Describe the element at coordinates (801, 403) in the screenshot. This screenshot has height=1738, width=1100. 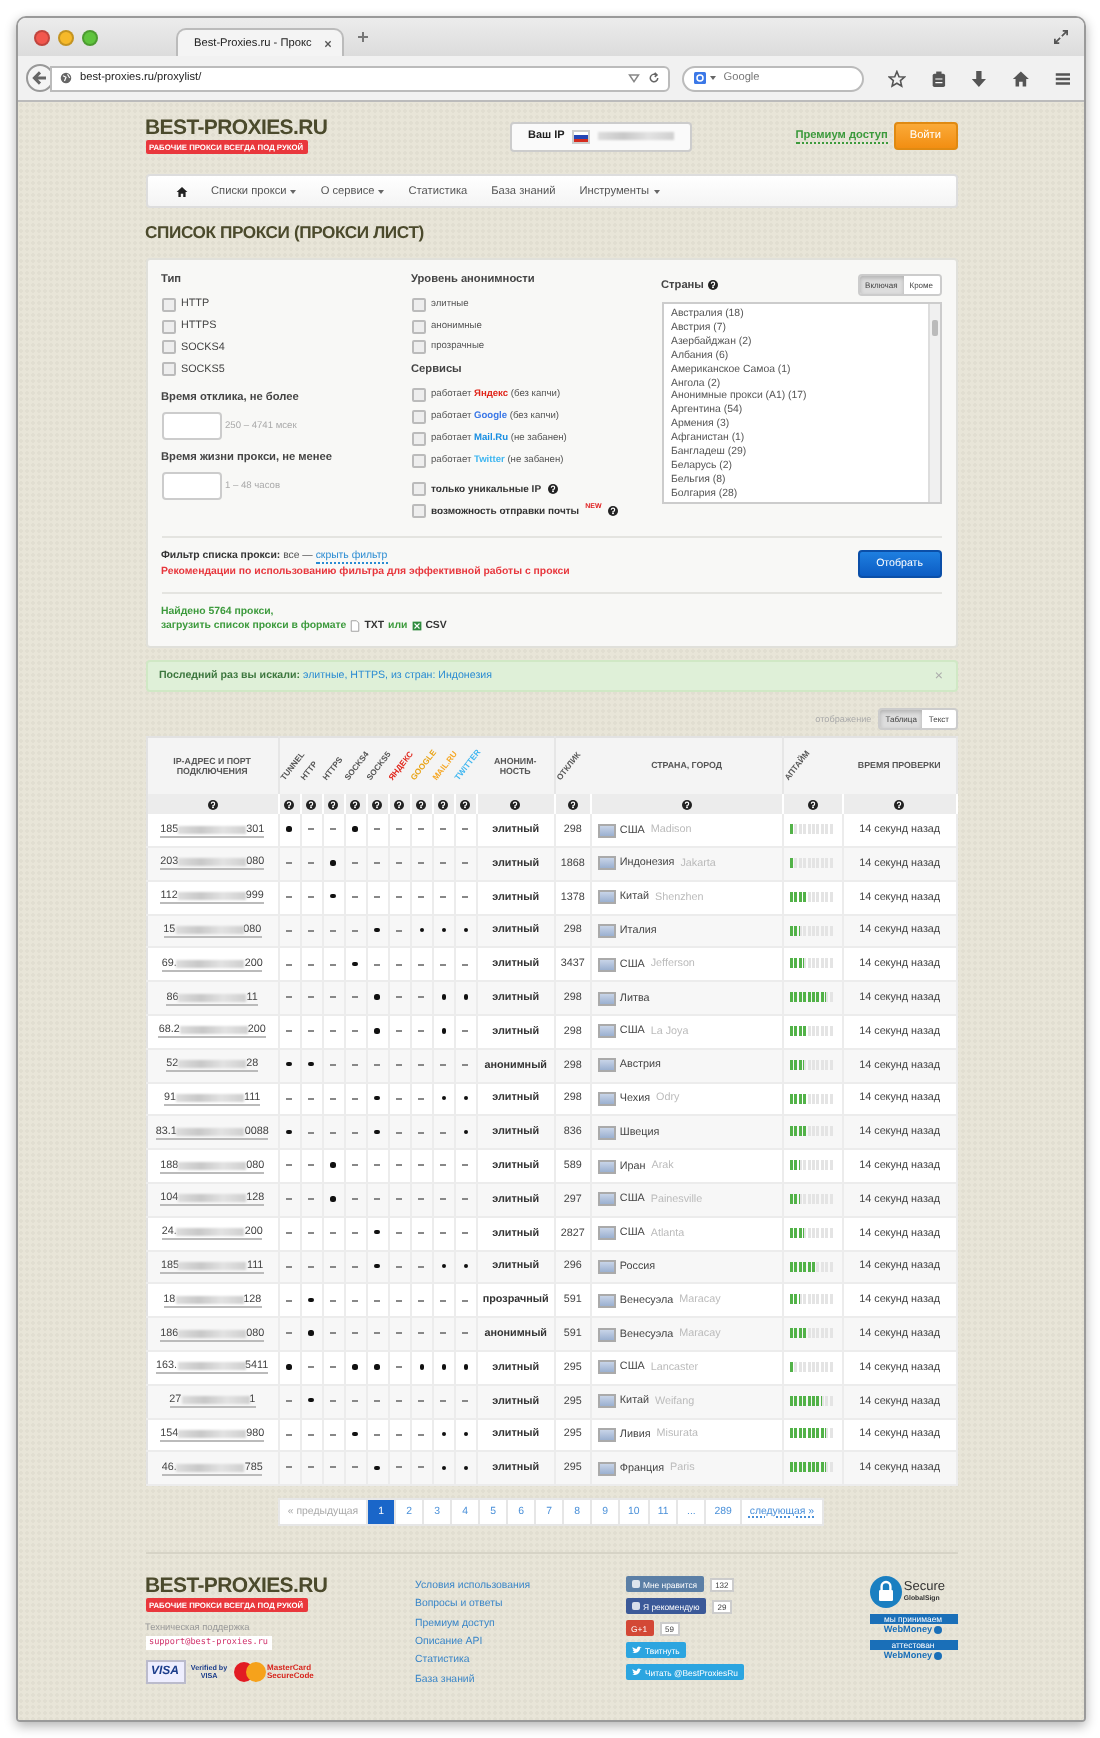
I see `country-listbox` at that location.